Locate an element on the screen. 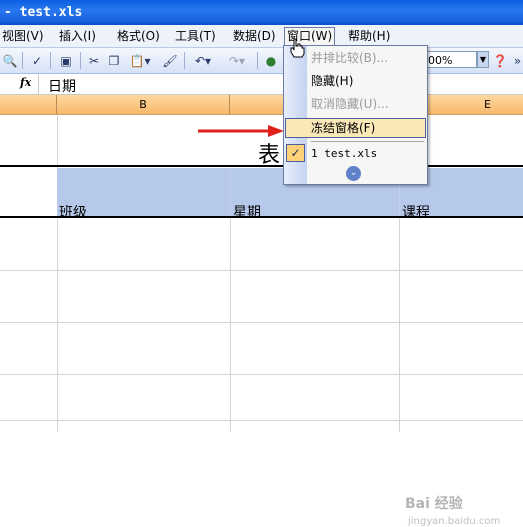  menu-data: 数据(D) is located at coordinates (254, 36).